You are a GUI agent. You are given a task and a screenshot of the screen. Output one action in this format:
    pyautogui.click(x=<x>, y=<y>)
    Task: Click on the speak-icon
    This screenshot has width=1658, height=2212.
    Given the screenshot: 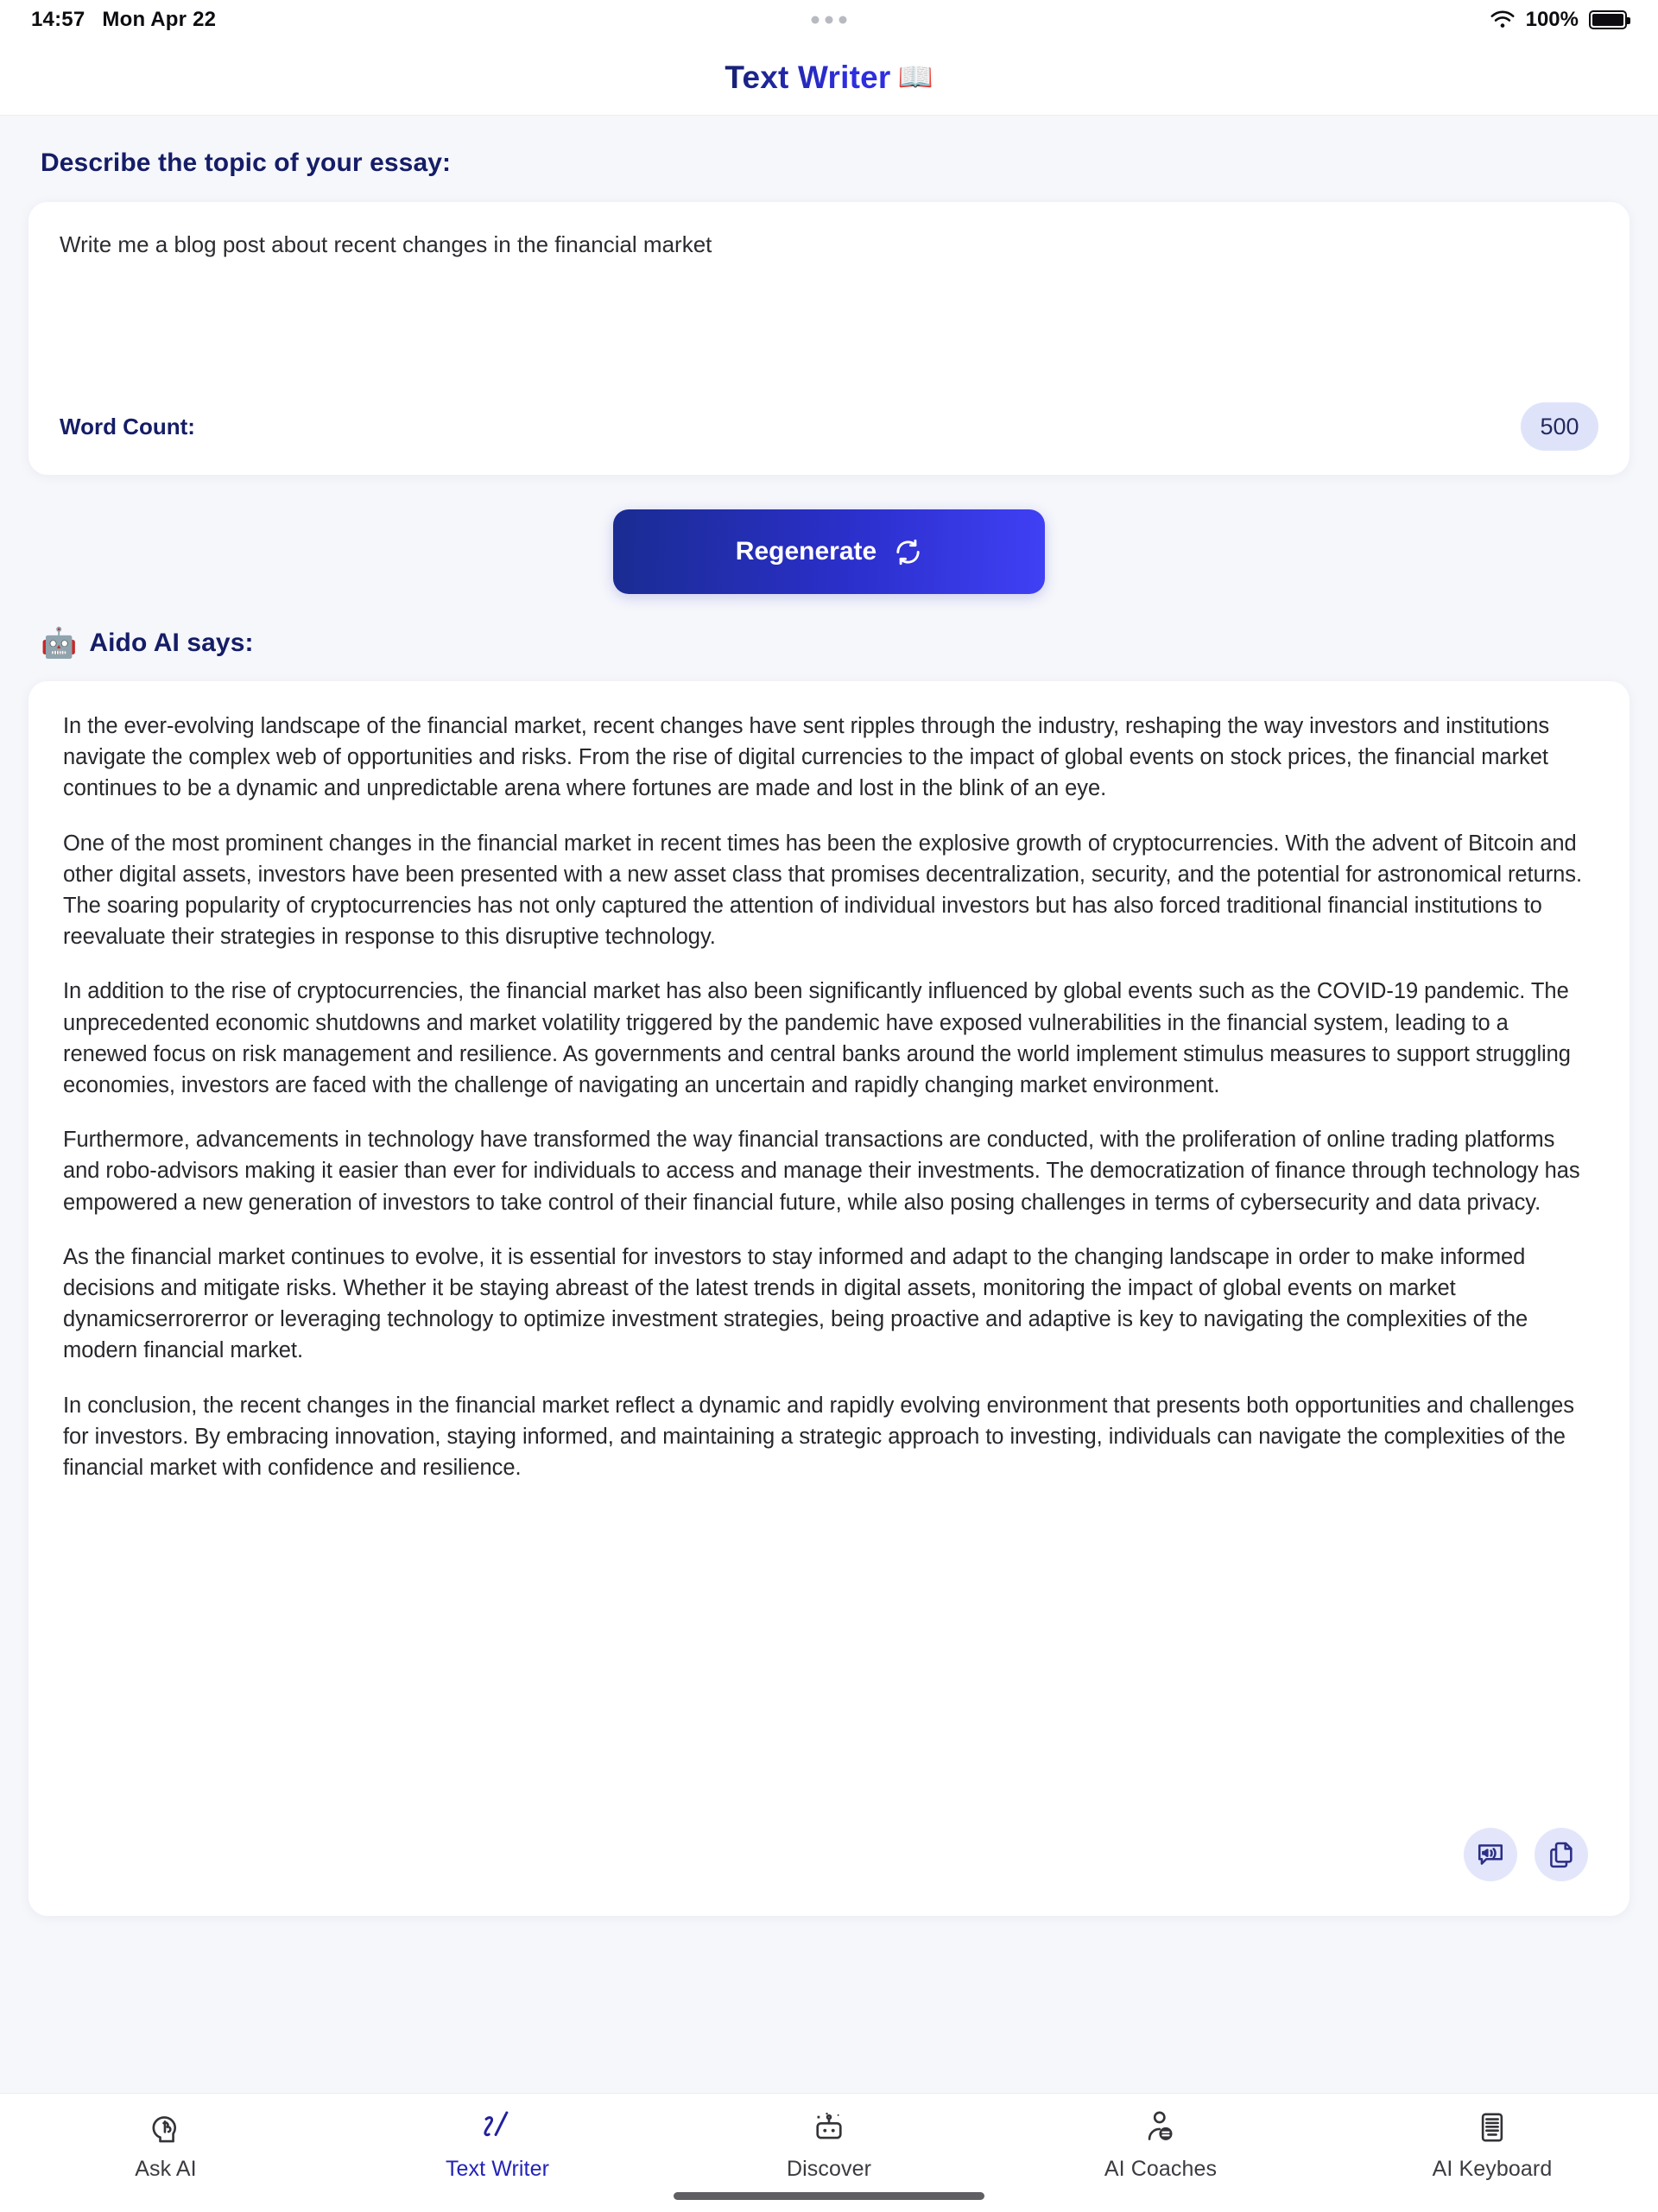 What is the action you would take?
    pyautogui.click(x=1490, y=1854)
    